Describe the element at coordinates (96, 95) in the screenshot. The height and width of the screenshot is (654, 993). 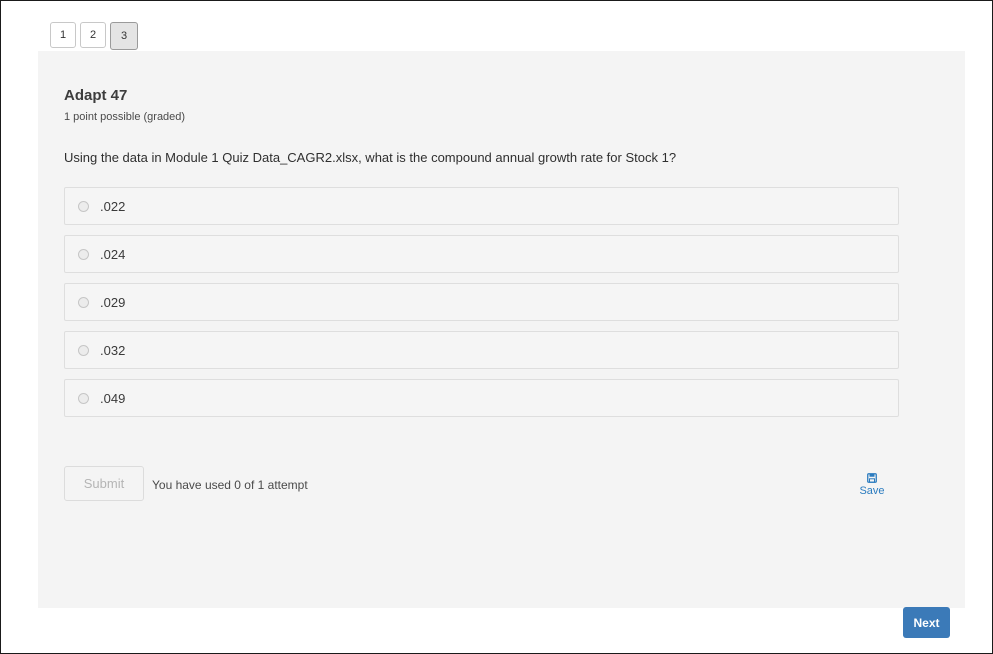
I see `problem-title: Adapt 47` at that location.